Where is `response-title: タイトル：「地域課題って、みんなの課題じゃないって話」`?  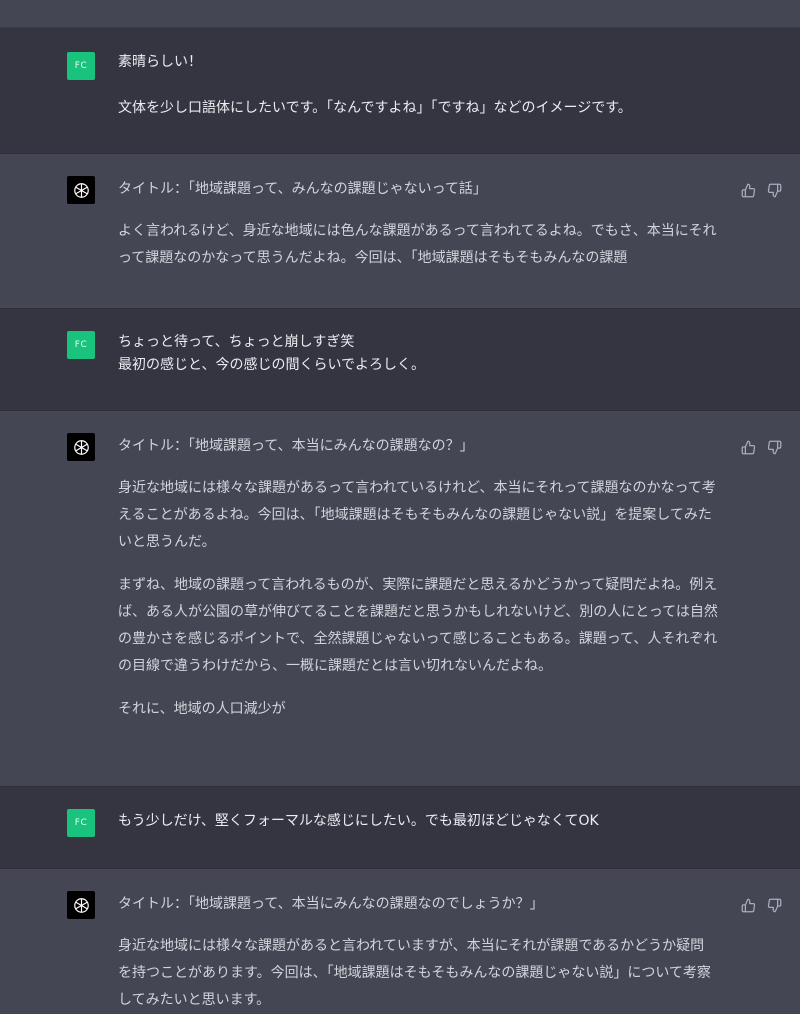
response-title: タイトル：「地域課題って、みんなの課題じゃないって話」 is located at coordinates (302, 189).